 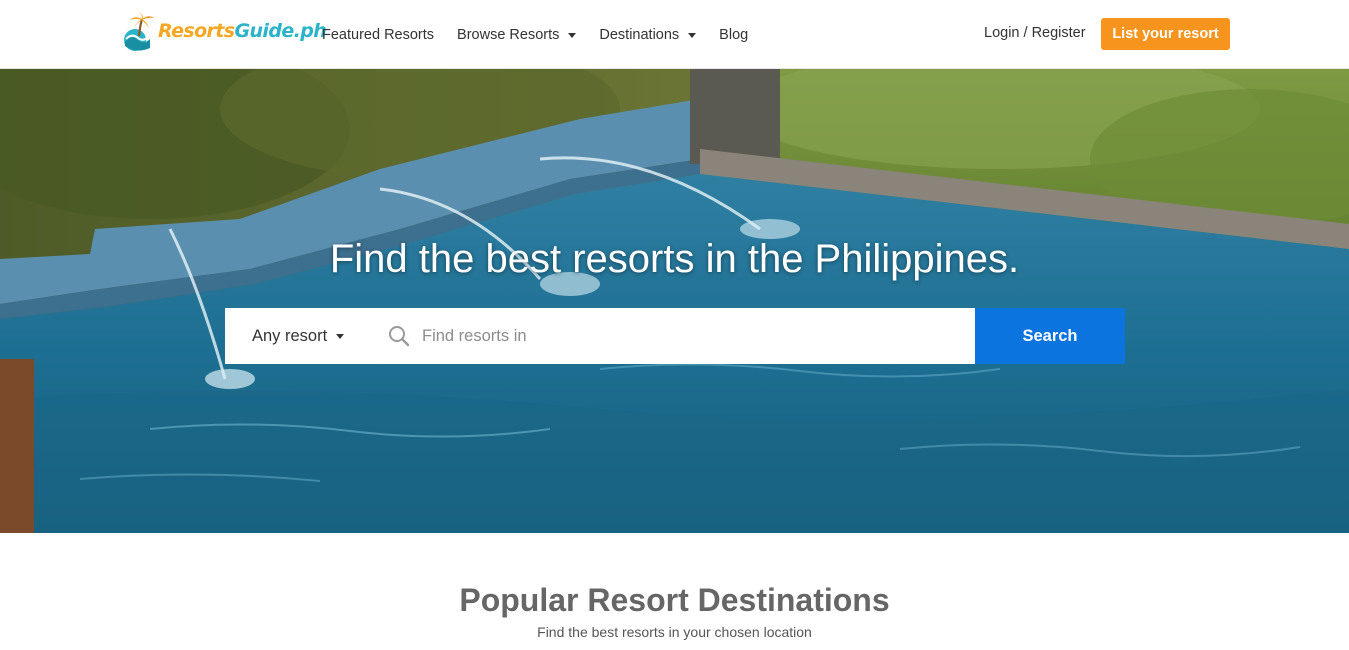 I want to click on nav-destinations: Destinations, so click(x=648, y=34).